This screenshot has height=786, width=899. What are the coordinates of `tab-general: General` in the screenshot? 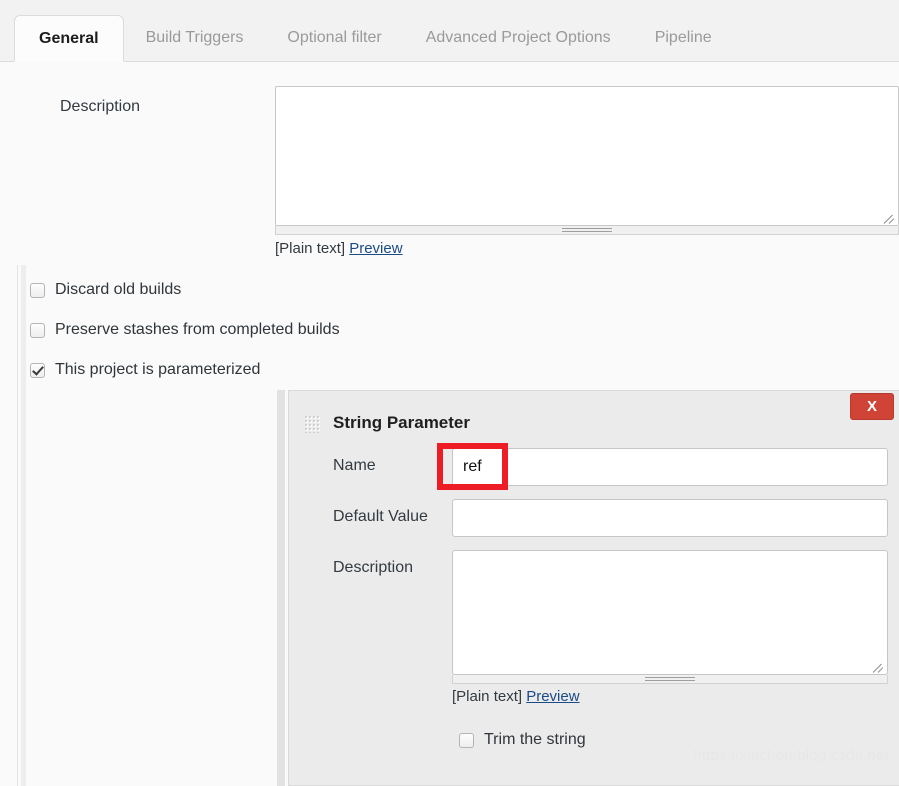 It's located at (69, 38).